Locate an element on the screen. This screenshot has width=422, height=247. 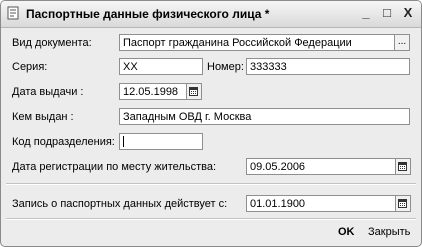
doc-type-field: Паспорт гражданина Российской Федерации is located at coordinates (257, 42).